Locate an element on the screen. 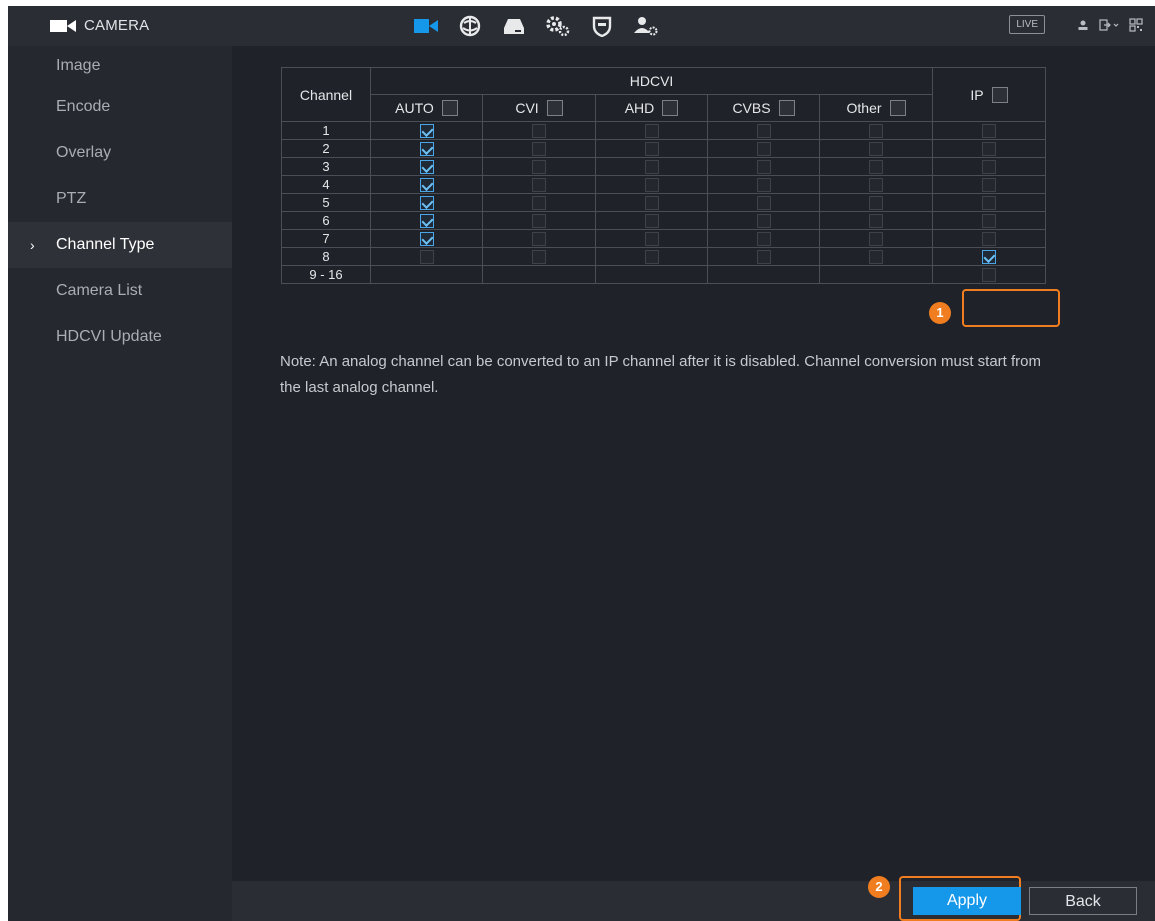 This screenshot has height=921, width=1155. ahd-select-all-checkbox is located at coordinates (670, 108).